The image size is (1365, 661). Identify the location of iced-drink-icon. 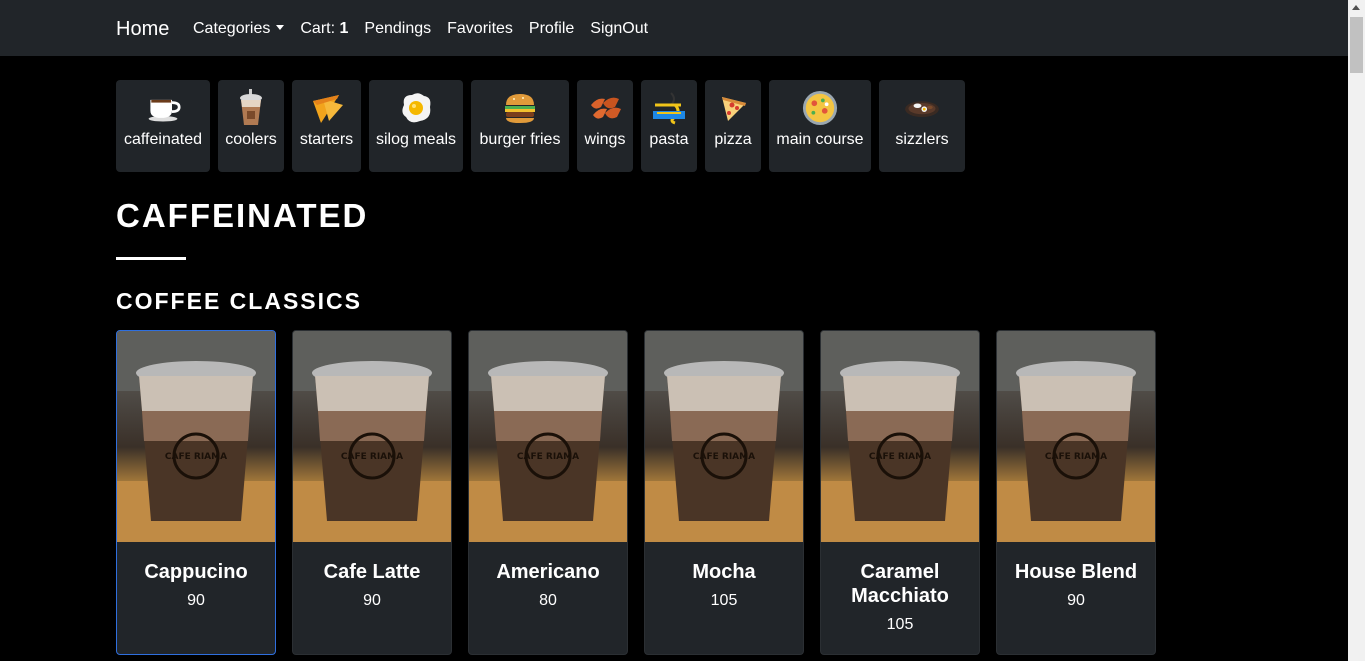
(251, 107).